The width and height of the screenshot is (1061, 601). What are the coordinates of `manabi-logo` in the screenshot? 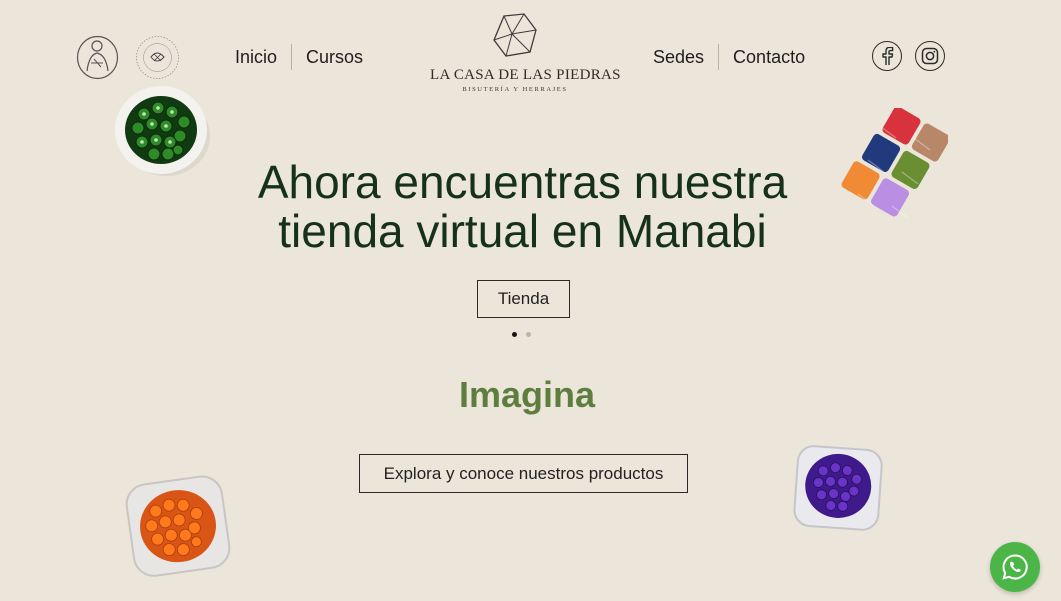 It's located at (157, 57).